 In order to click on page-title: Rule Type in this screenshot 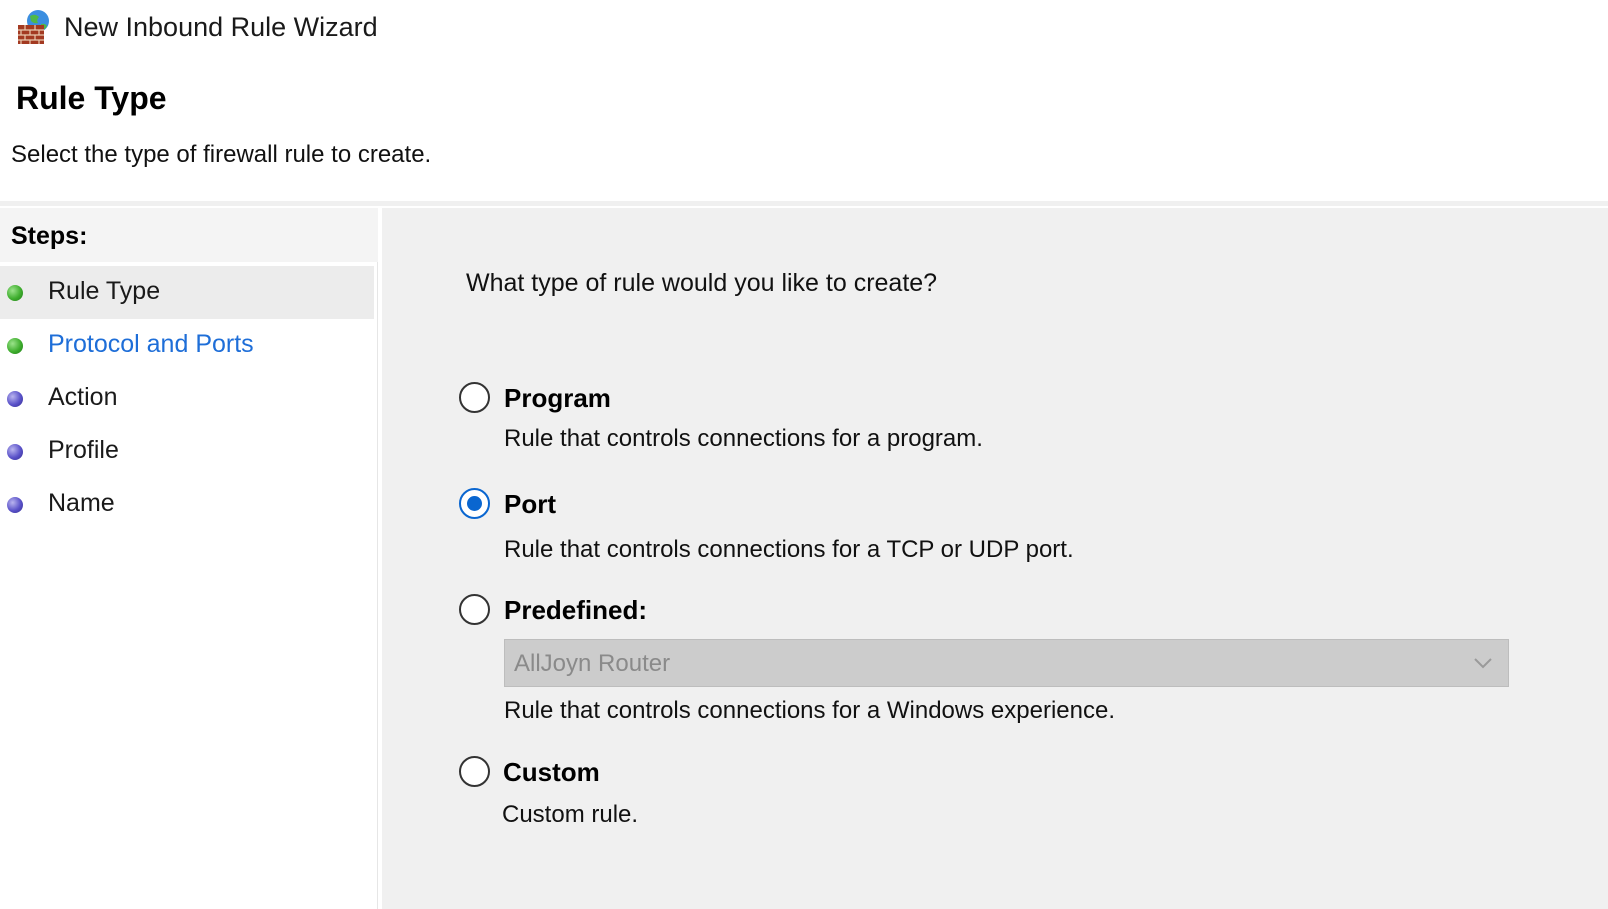, I will do `click(91, 98)`.